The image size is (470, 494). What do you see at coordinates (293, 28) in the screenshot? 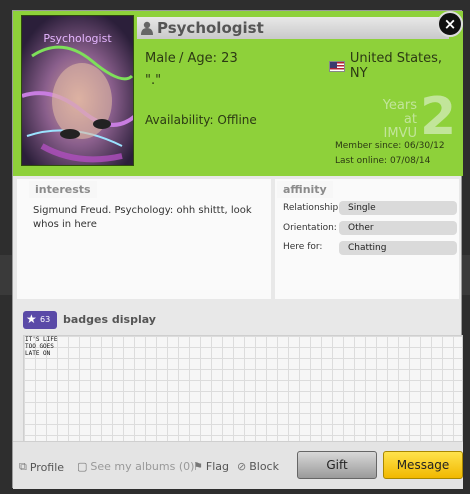
I see `name-bar: Psychologist` at bounding box center [293, 28].